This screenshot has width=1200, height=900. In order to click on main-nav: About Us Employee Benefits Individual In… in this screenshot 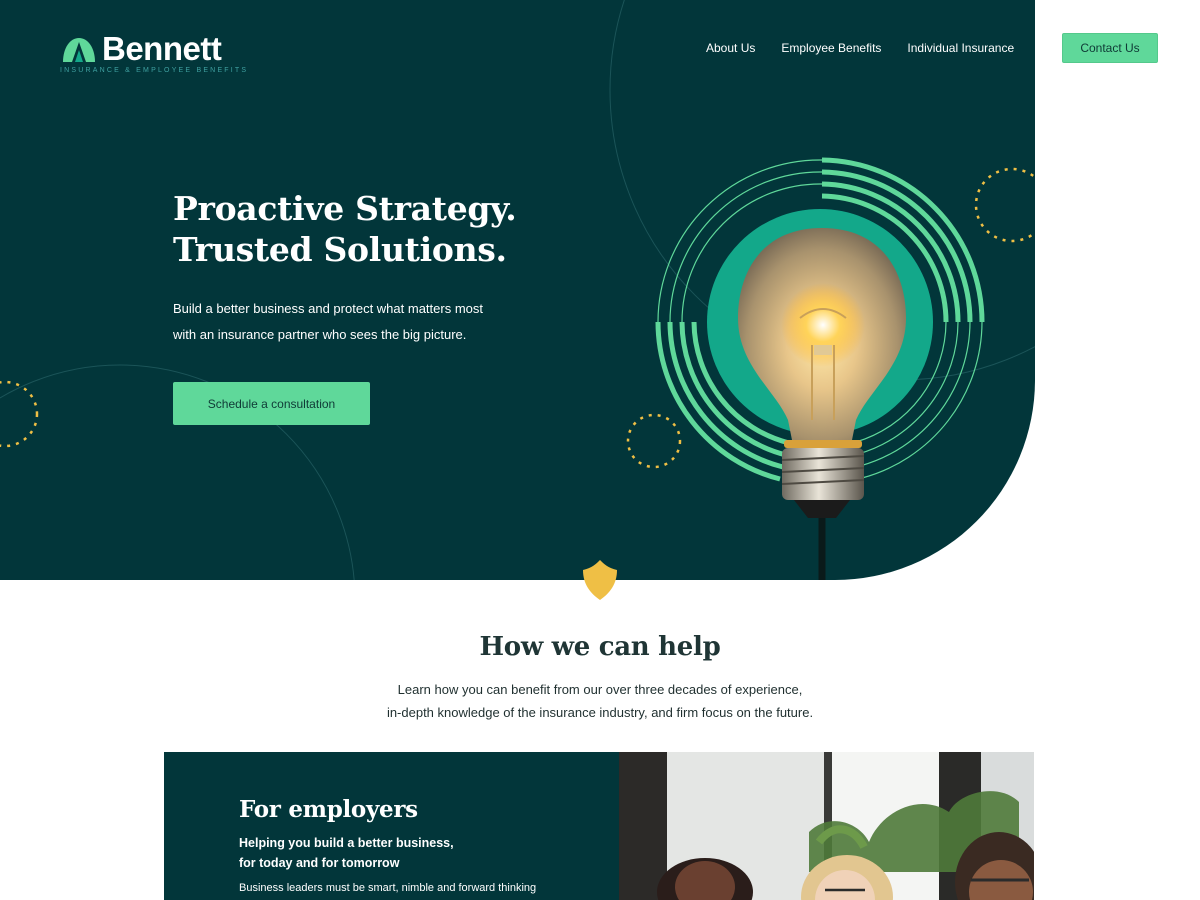, I will do `click(860, 48)`.